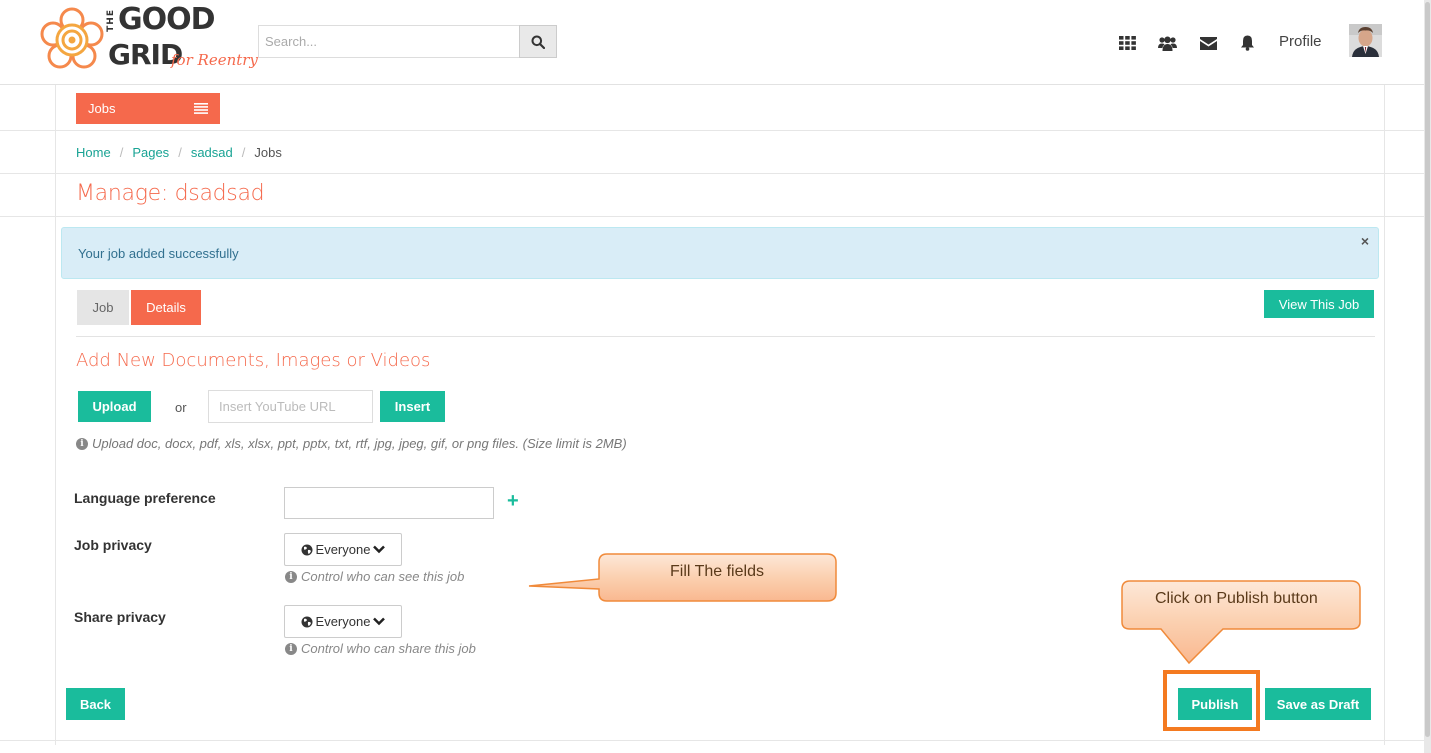 The image size is (1431, 753). What do you see at coordinates (383, 576) in the screenshot?
I see `job-privacy-help-text: Control who can see this job` at bounding box center [383, 576].